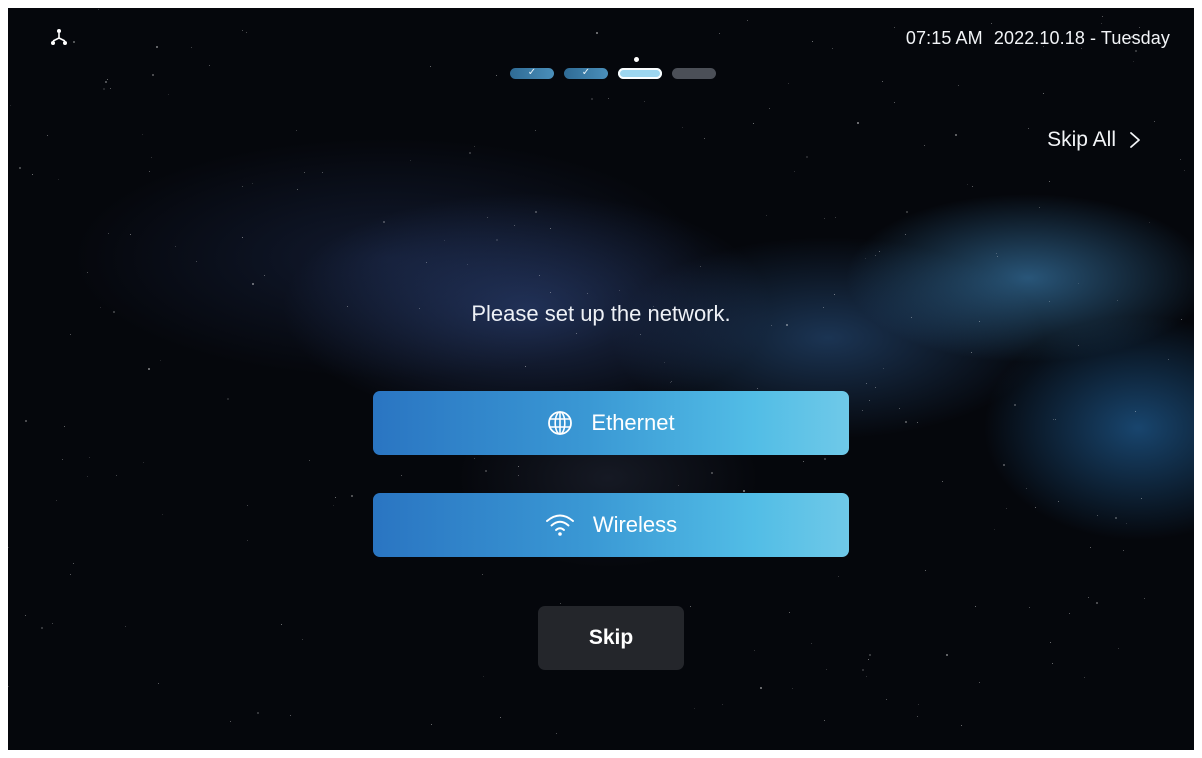 This screenshot has width=1202, height=758. I want to click on skip-button: Skip, so click(611, 638).